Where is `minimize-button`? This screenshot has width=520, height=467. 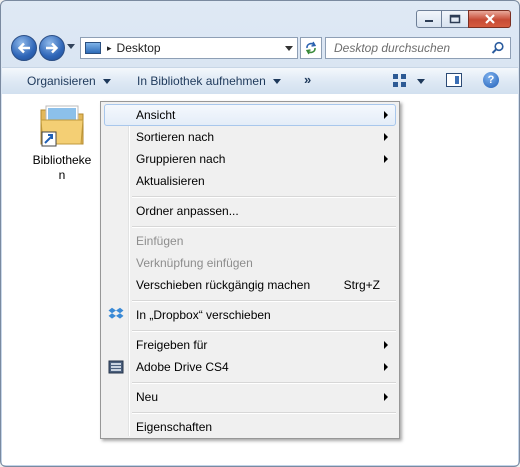 minimize-button is located at coordinates (429, 19).